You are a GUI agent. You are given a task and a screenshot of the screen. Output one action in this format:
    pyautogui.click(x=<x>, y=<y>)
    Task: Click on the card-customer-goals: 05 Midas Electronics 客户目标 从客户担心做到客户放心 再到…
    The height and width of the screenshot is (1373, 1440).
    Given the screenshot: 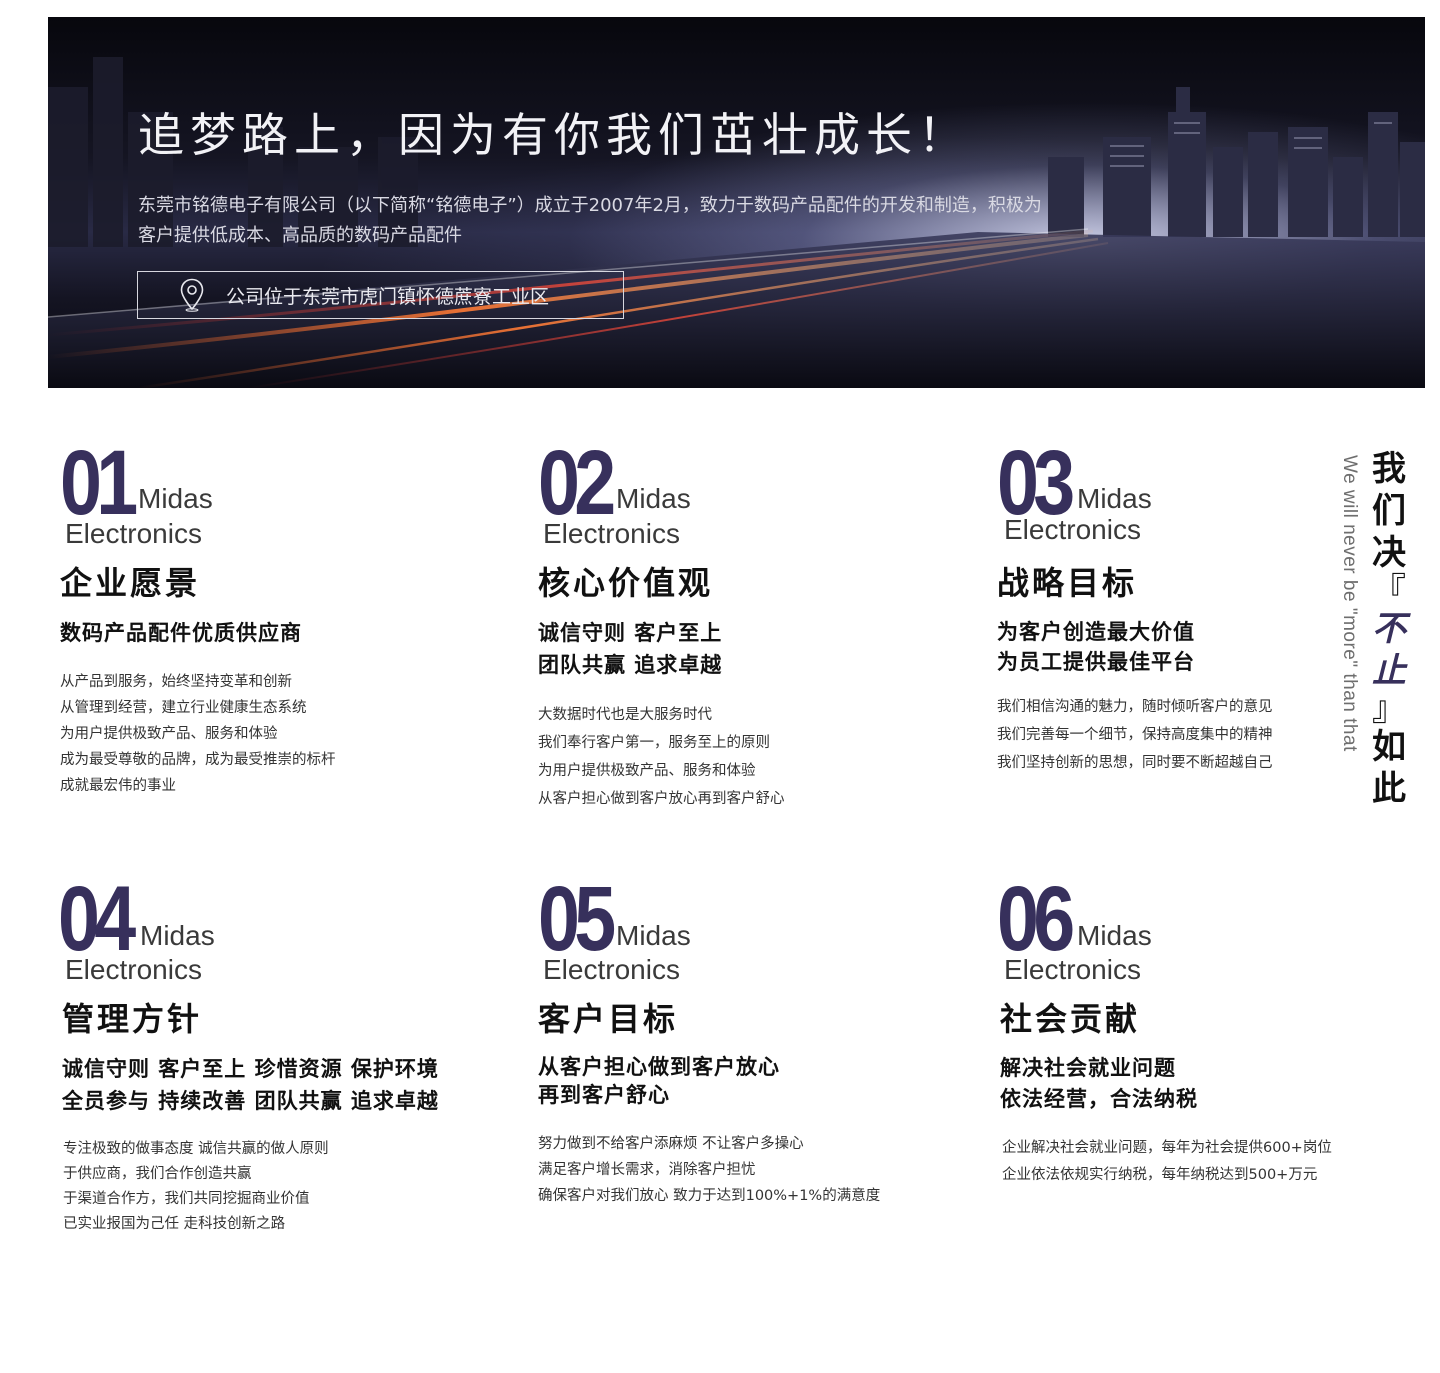 What is the action you would take?
    pyautogui.click(x=709, y=1041)
    